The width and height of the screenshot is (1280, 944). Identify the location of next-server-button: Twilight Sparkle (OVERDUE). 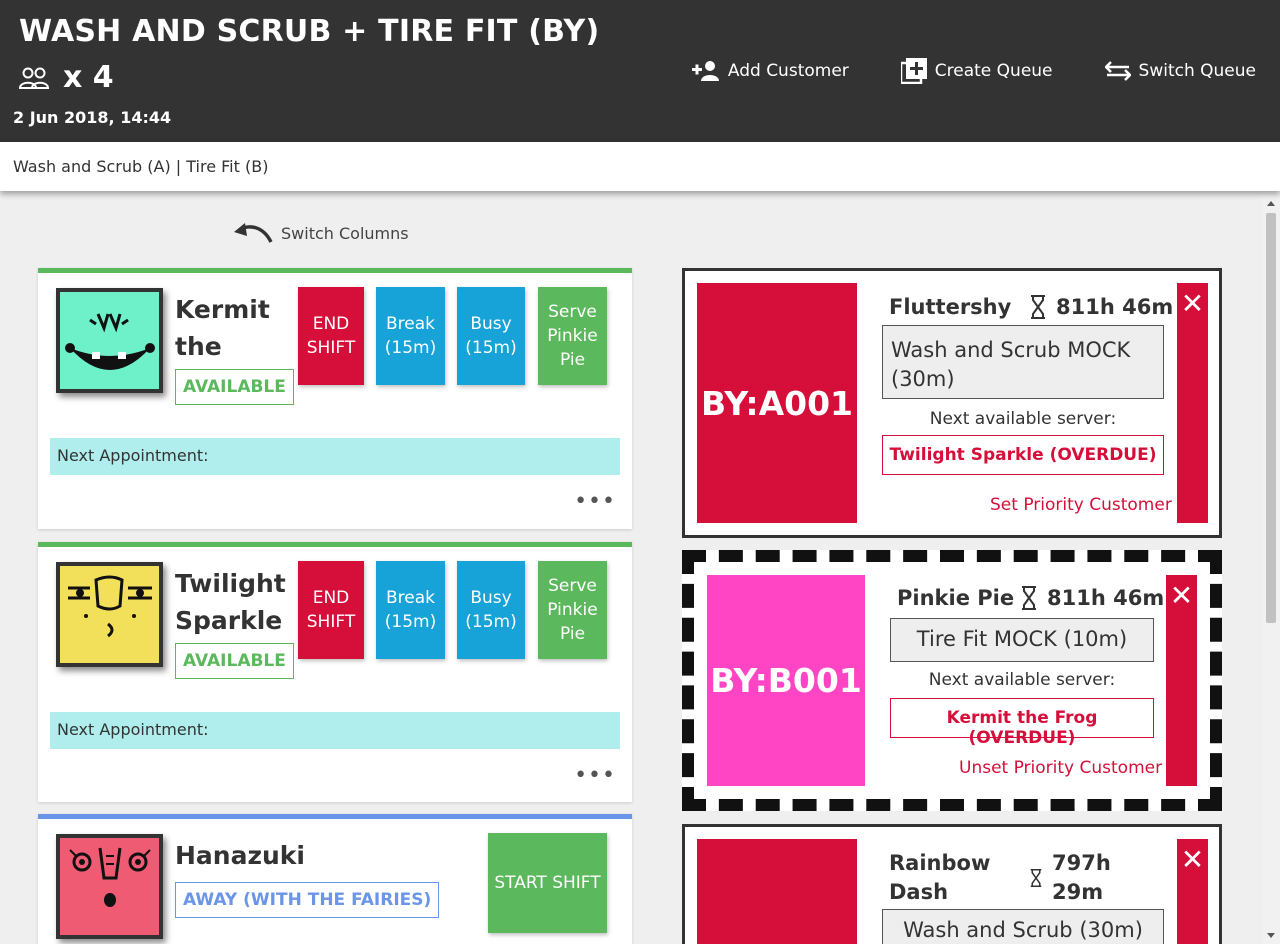
(1023, 455).